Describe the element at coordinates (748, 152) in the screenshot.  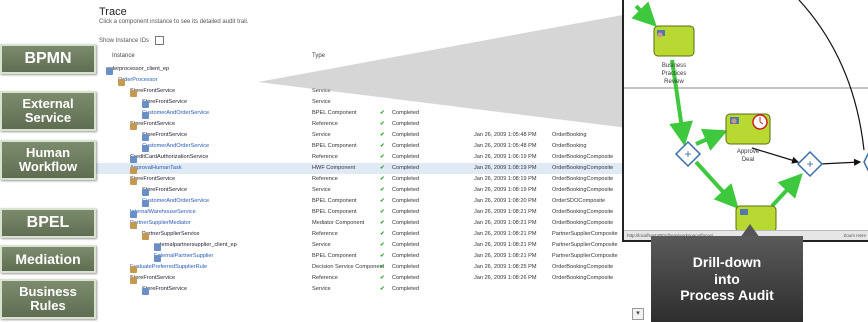
I see `task2-label-1: Approve` at that location.